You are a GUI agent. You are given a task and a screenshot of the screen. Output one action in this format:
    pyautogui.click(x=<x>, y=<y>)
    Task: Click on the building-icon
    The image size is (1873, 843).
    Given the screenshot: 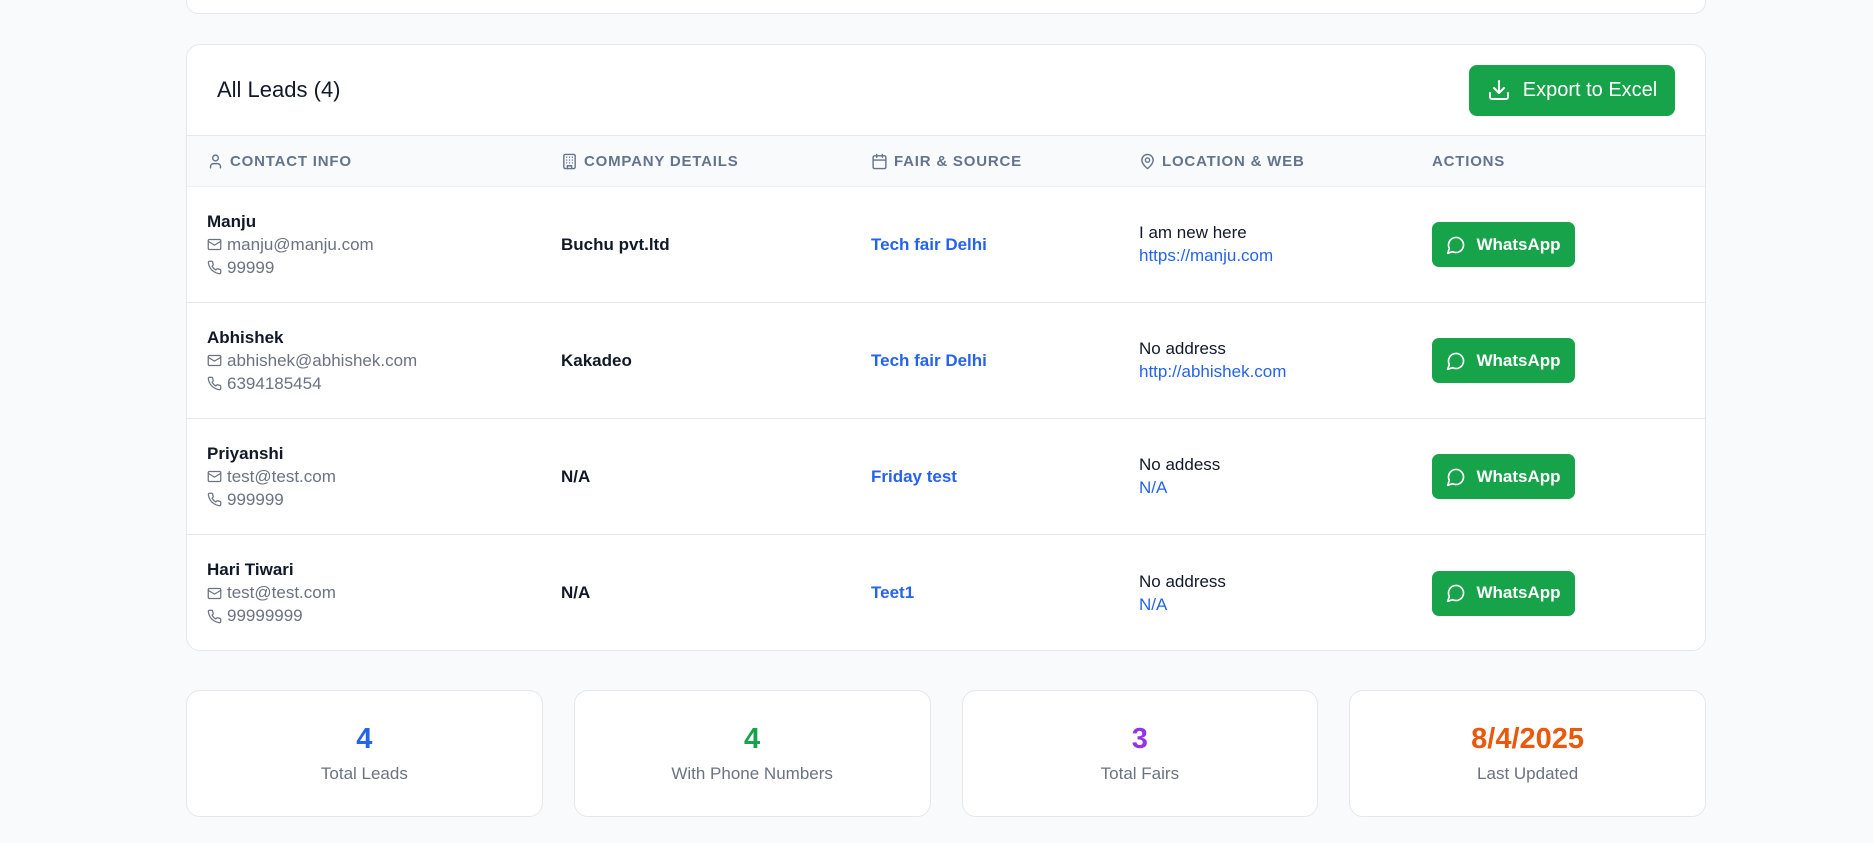 What is the action you would take?
    pyautogui.click(x=569, y=161)
    